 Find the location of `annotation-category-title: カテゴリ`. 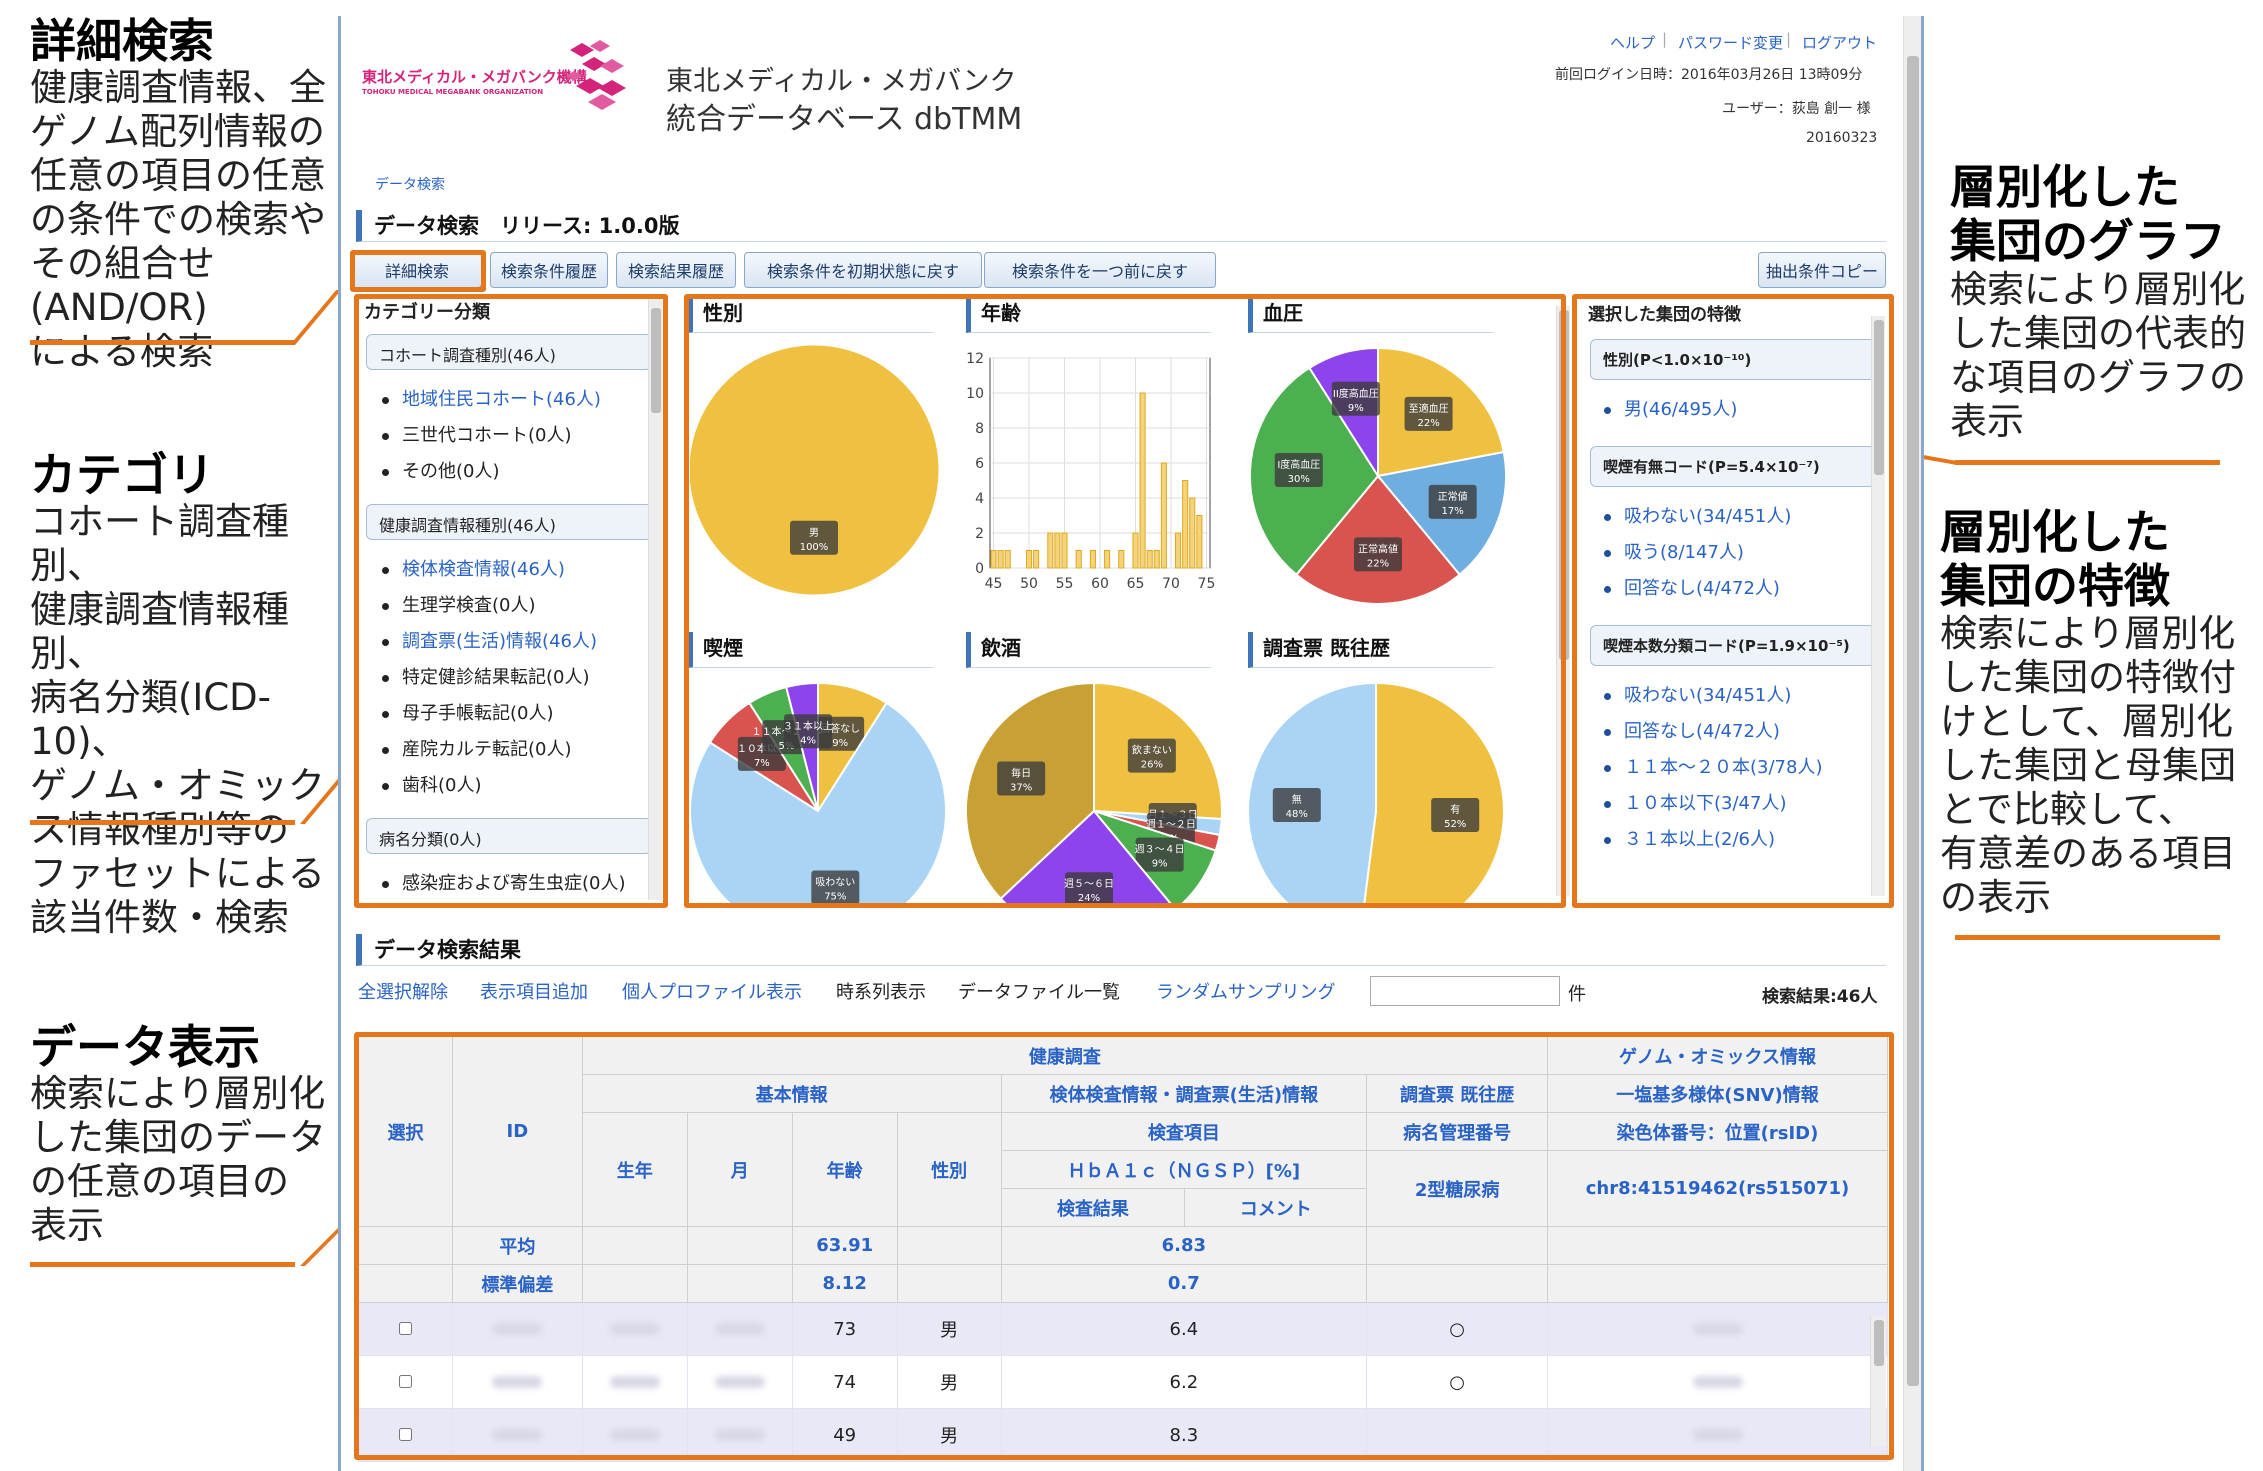

annotation-category-title: カテゴリ is located at coordinates (122, 475).